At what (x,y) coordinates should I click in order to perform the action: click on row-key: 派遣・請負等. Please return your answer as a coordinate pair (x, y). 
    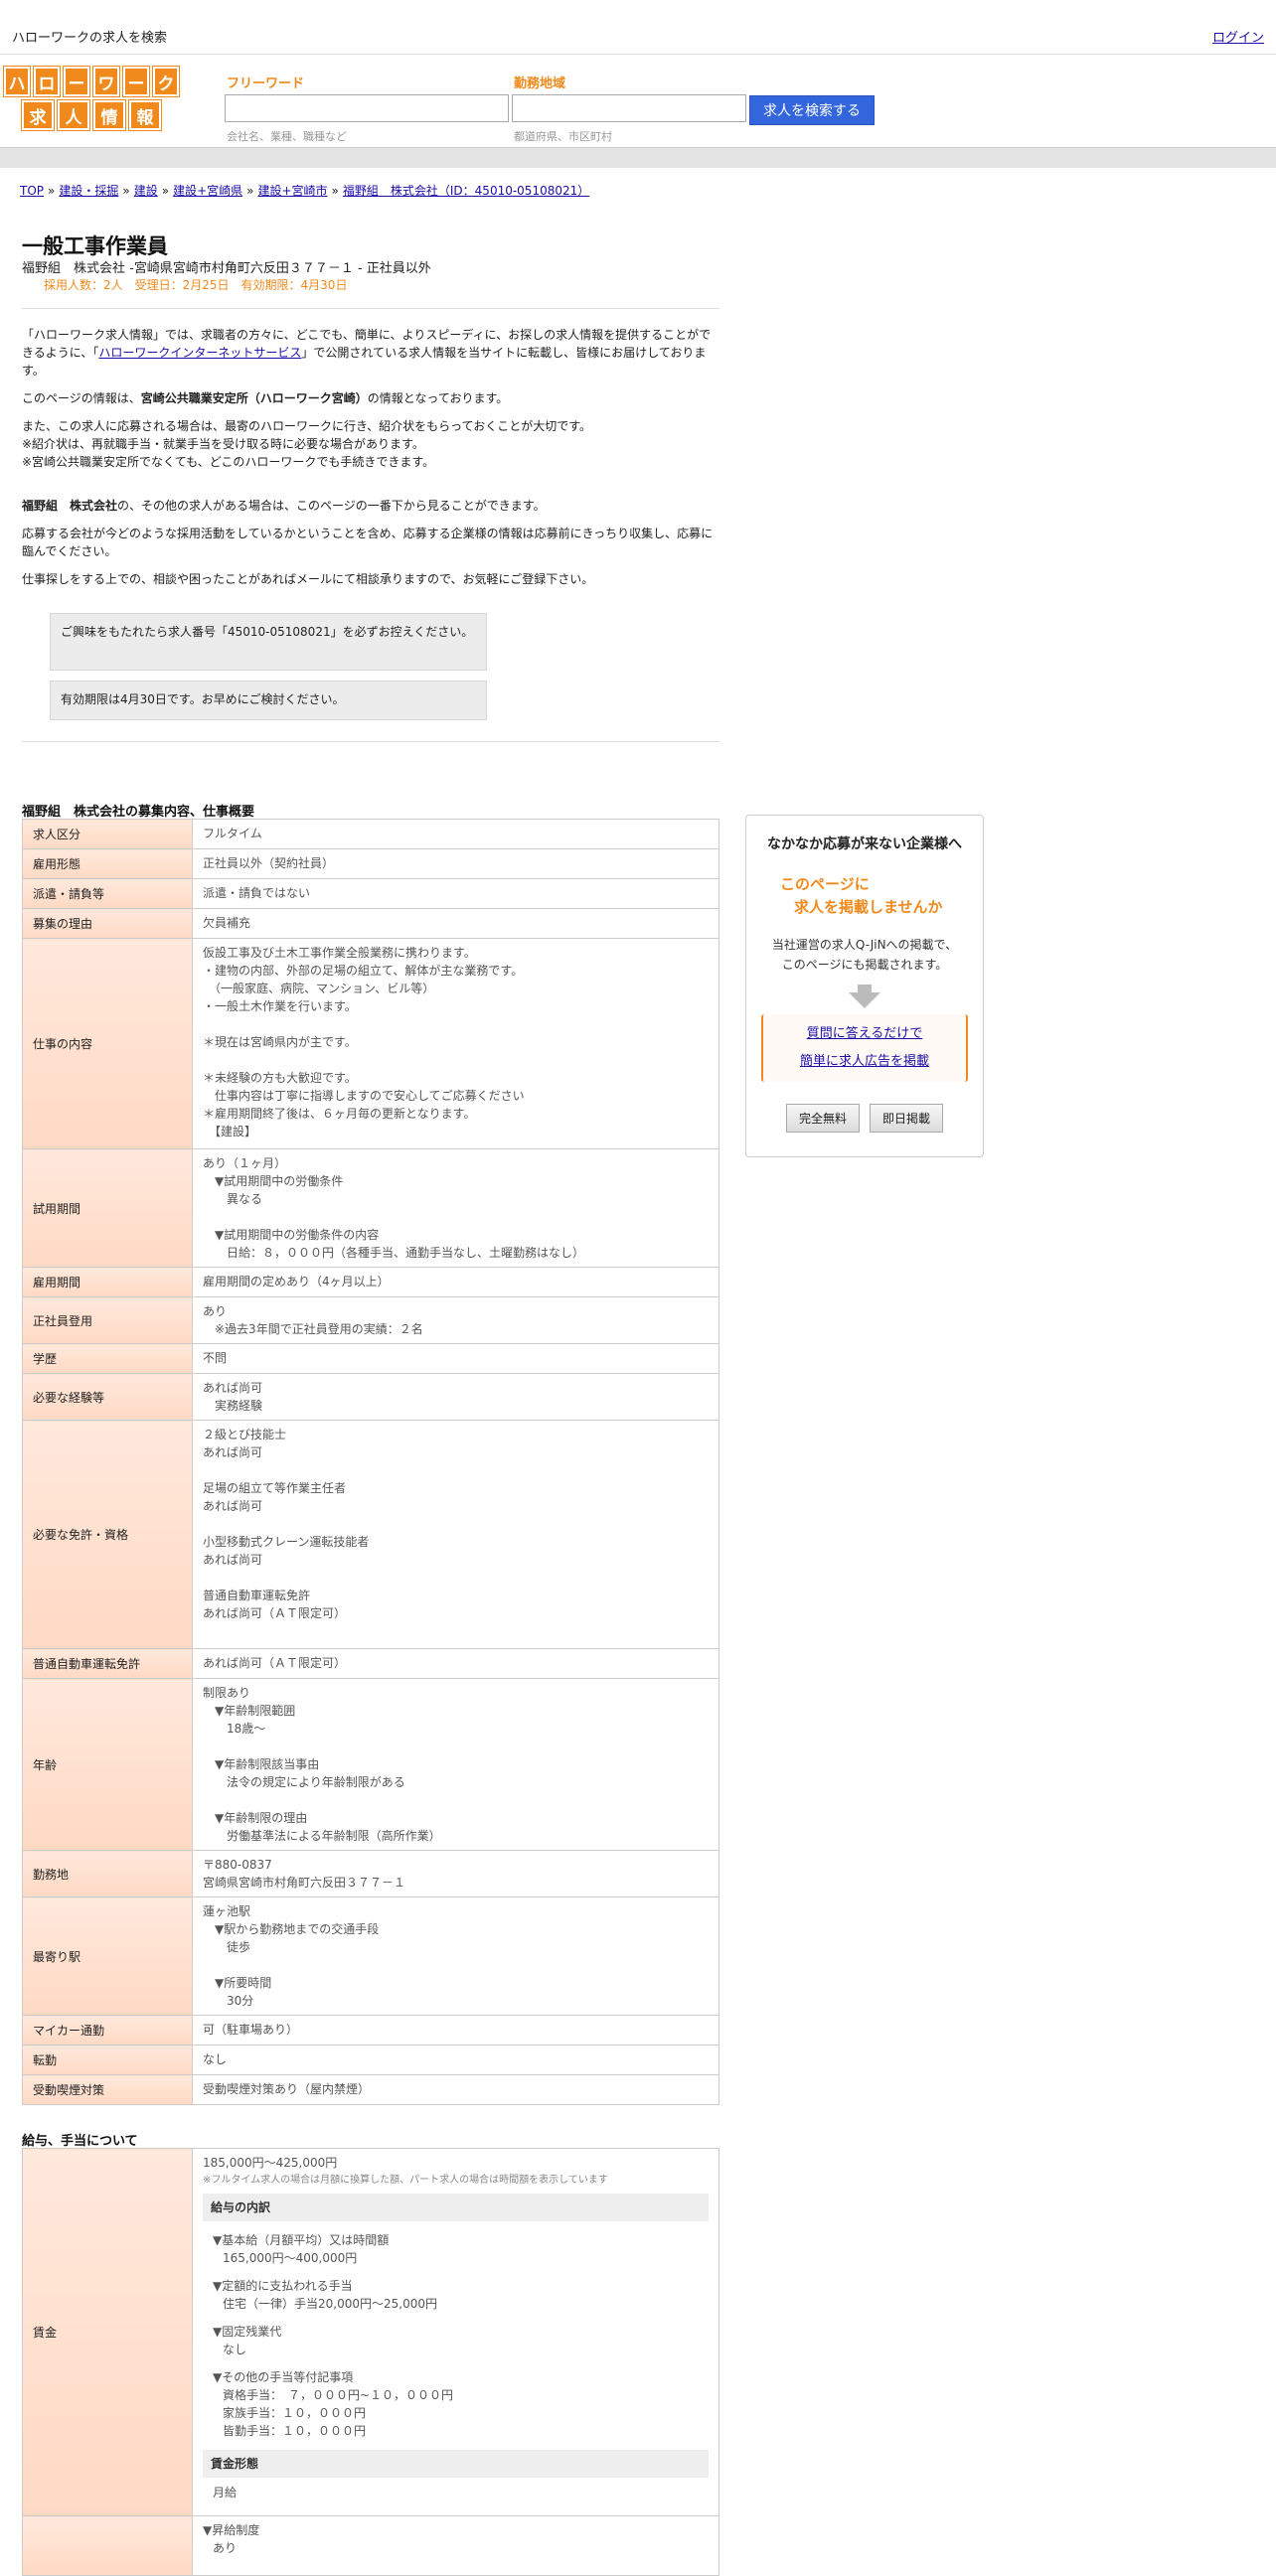
    Looking at the image, I should click on (108, 893).